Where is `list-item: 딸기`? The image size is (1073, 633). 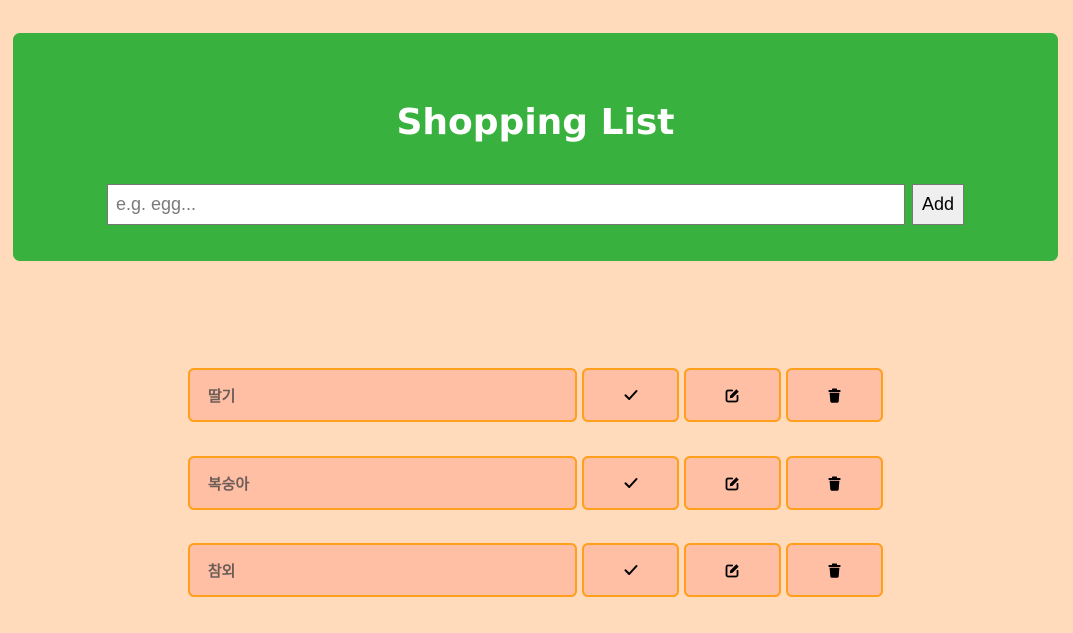
list-item: 딸기 is located at coordinates (538, 395).